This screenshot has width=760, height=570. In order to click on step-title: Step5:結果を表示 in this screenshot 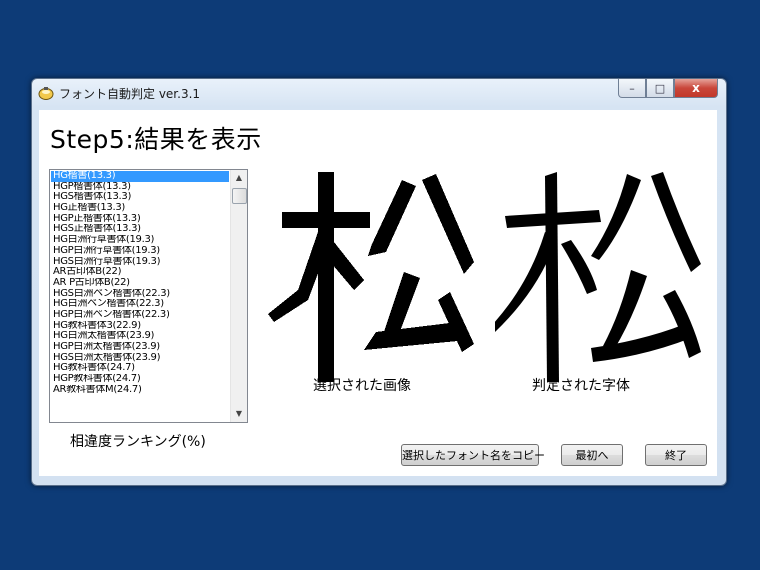, I will do `click(156, 139)`.